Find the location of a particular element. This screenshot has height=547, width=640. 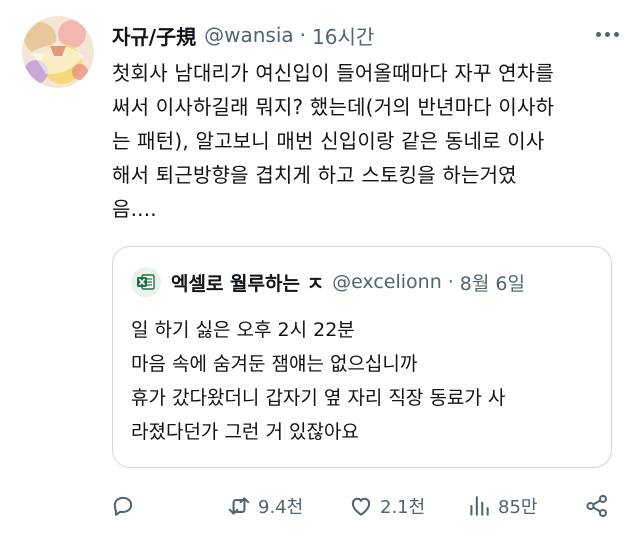

avatar is located at coordinates (58, 52).